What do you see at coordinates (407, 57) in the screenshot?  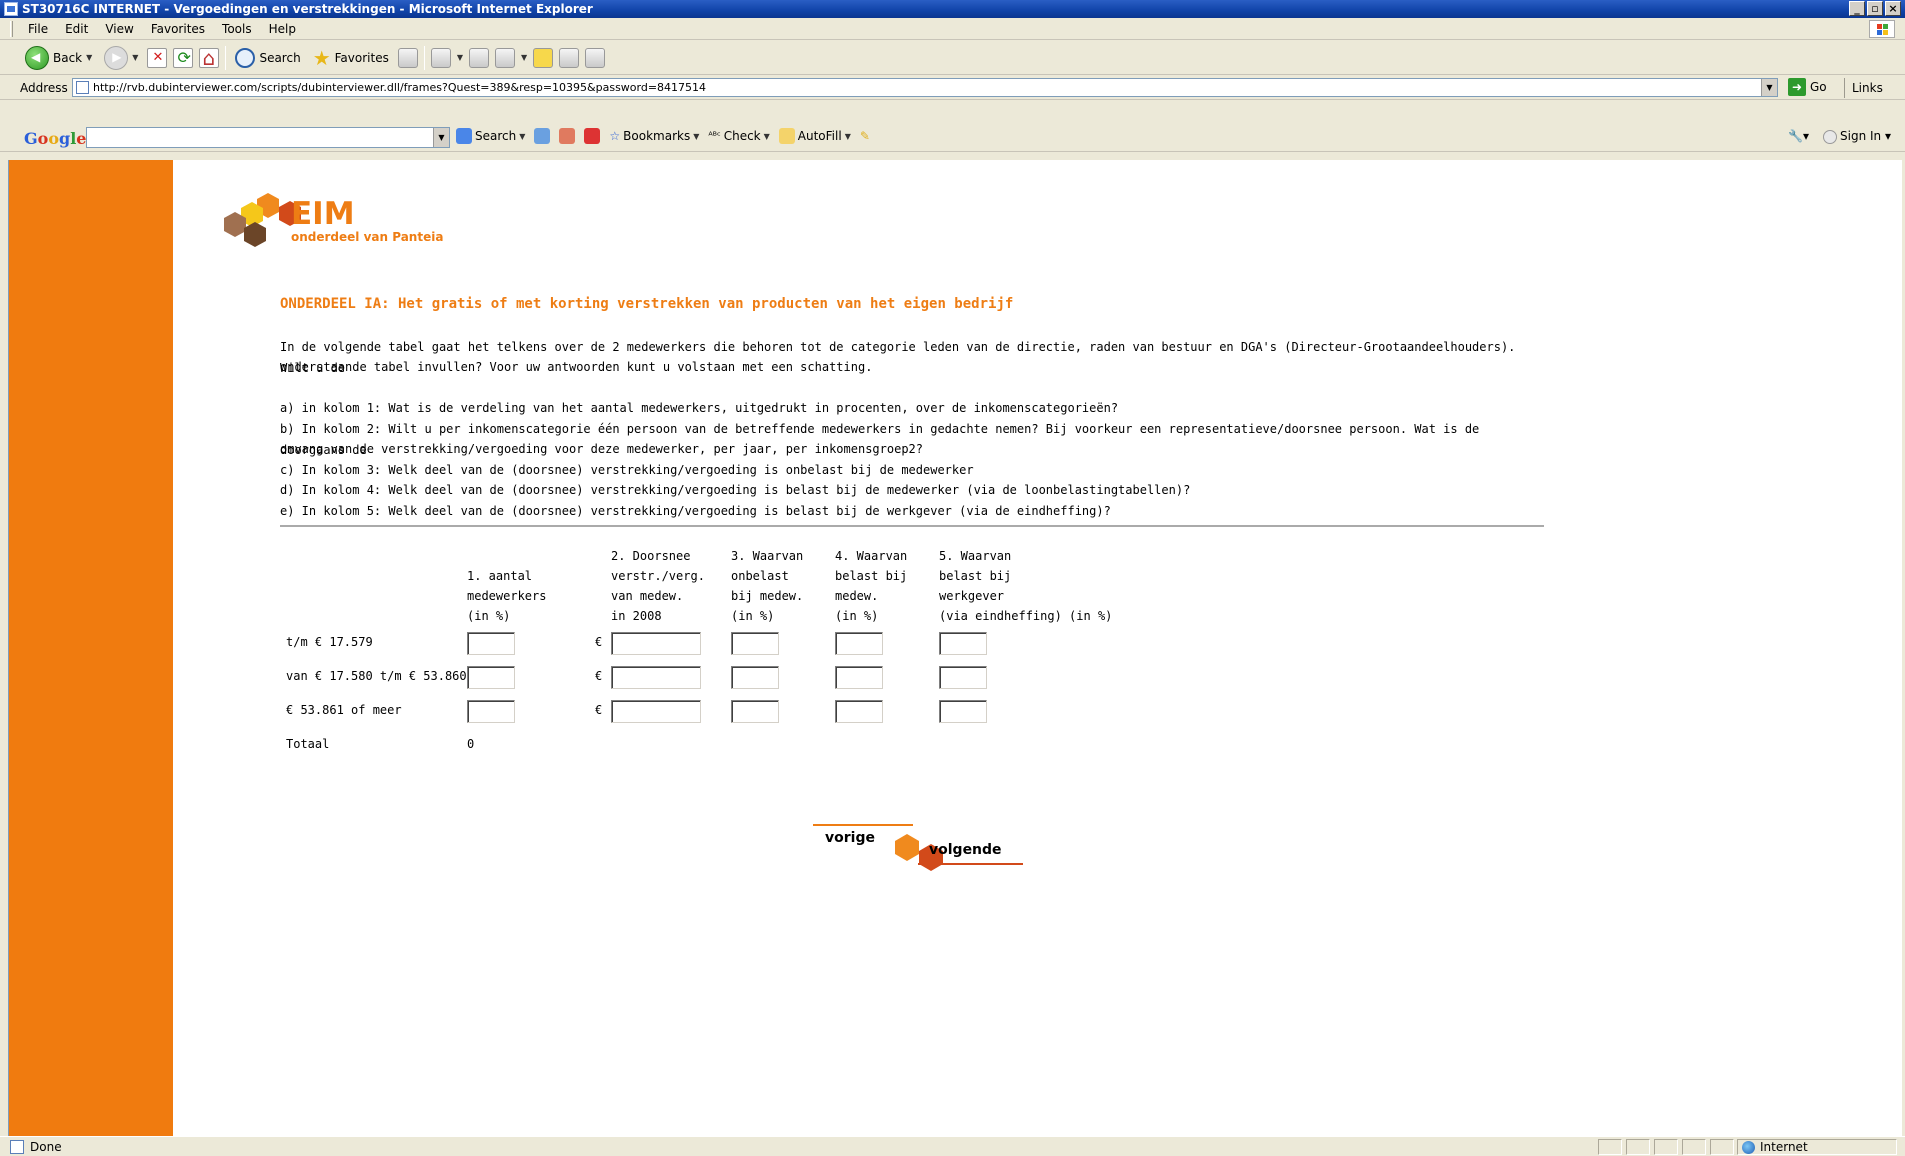 I see `history-icon` at bounding box center [407, 57].